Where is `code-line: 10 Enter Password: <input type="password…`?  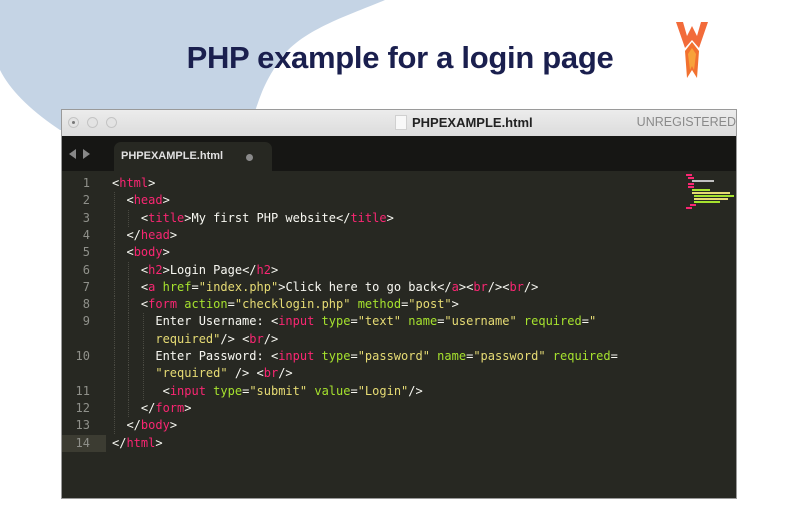 code-line: 10 Enter Password: <input type="password… is located at coordinates (362, 356).